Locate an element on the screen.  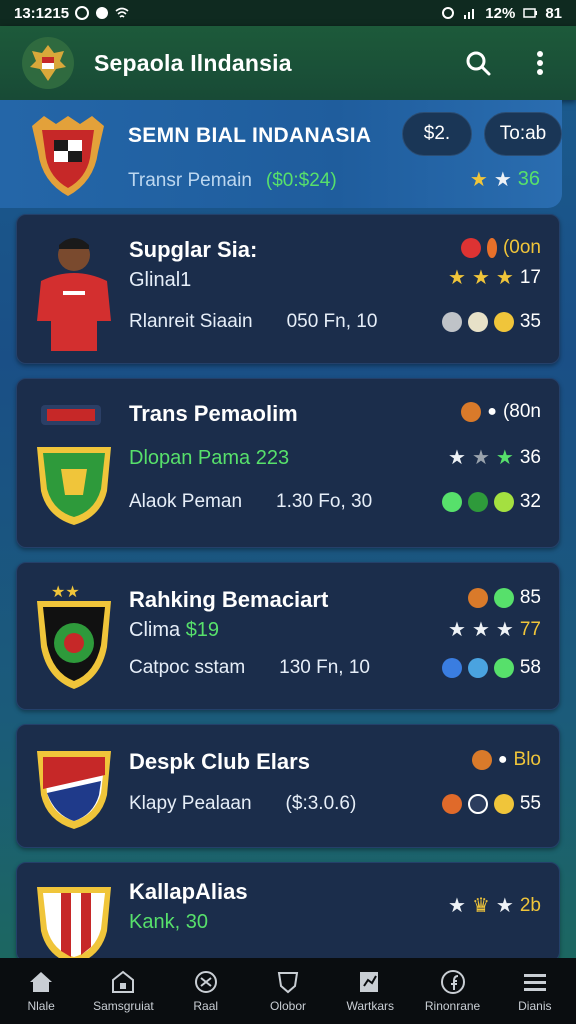
card-rating-value: 36 is located at coordinates (530, 457).